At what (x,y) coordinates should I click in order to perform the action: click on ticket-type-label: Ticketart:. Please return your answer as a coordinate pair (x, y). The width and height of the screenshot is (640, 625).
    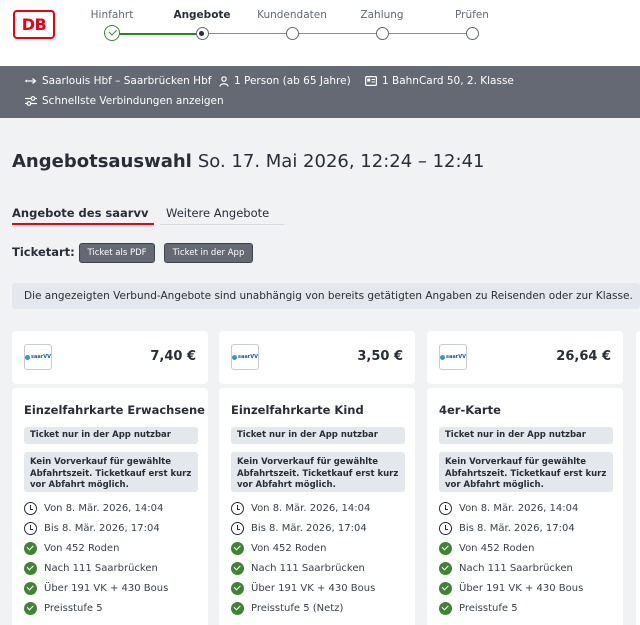
    Looking at the image, I should click on (43, 252).